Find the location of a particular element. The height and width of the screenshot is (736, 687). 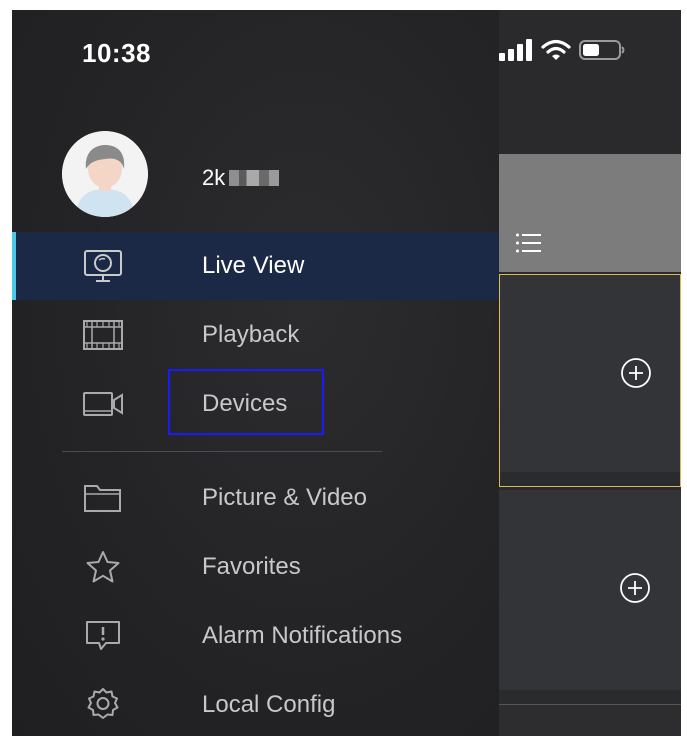

gear-icon is located at coordinates (103, 705).